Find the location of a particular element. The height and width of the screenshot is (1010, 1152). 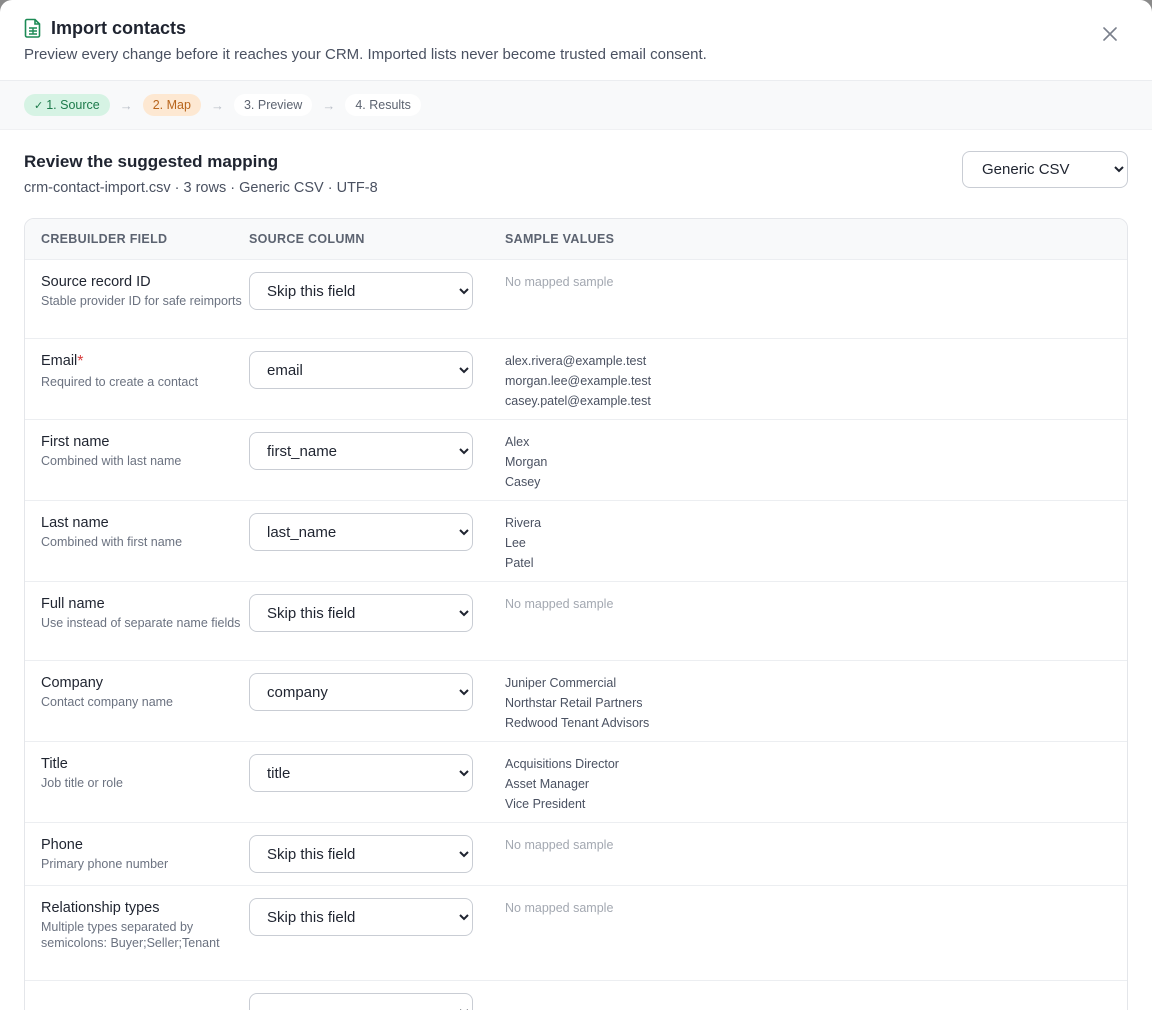

sample-value: Alex is located at coordinates (517, 442).